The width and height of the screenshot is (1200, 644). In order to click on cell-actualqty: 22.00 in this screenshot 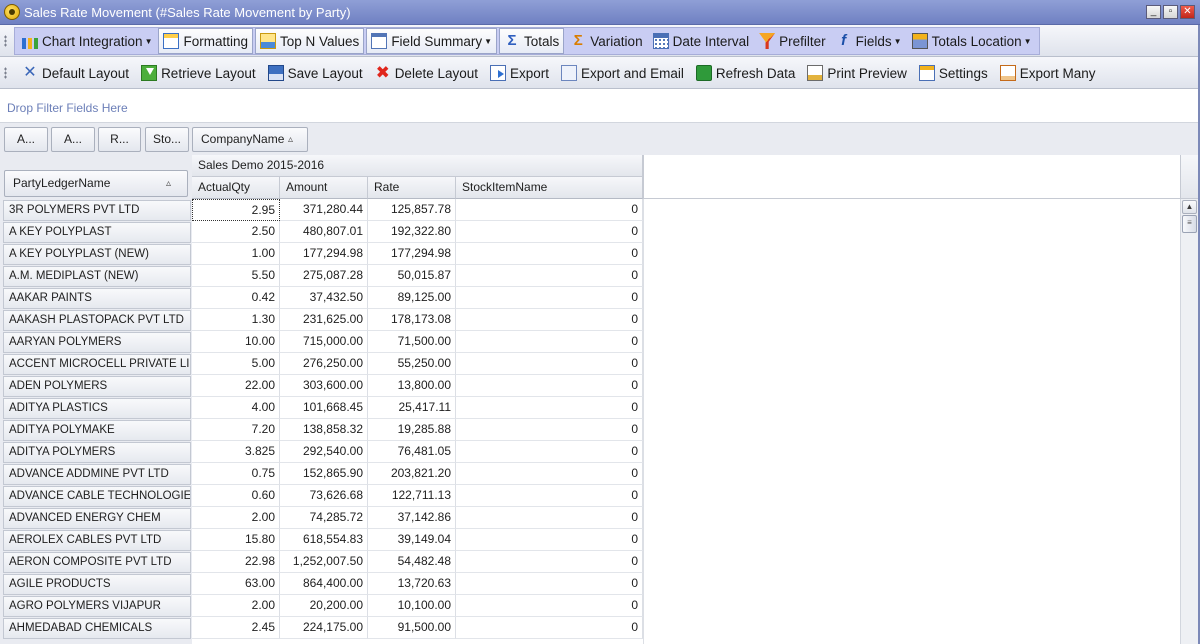, I will do `click(236, 386)`.